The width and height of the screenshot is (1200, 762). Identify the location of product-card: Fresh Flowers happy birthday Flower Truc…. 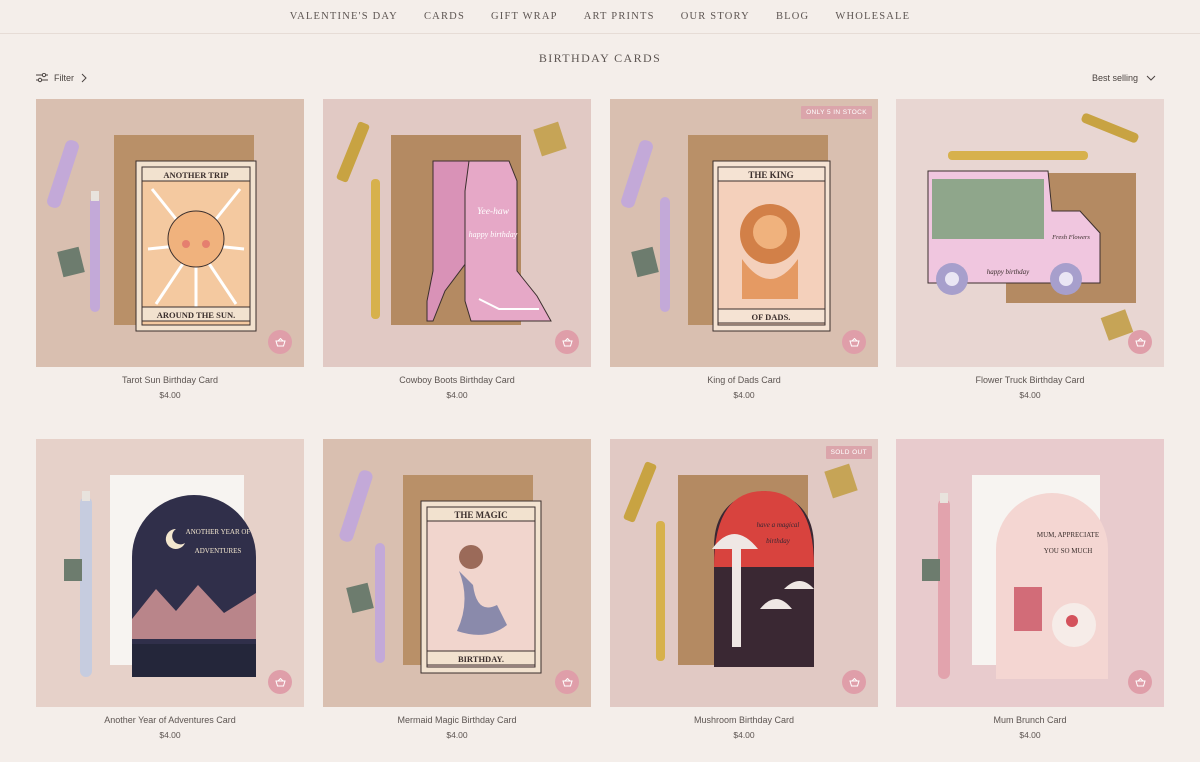
(1030, 249).